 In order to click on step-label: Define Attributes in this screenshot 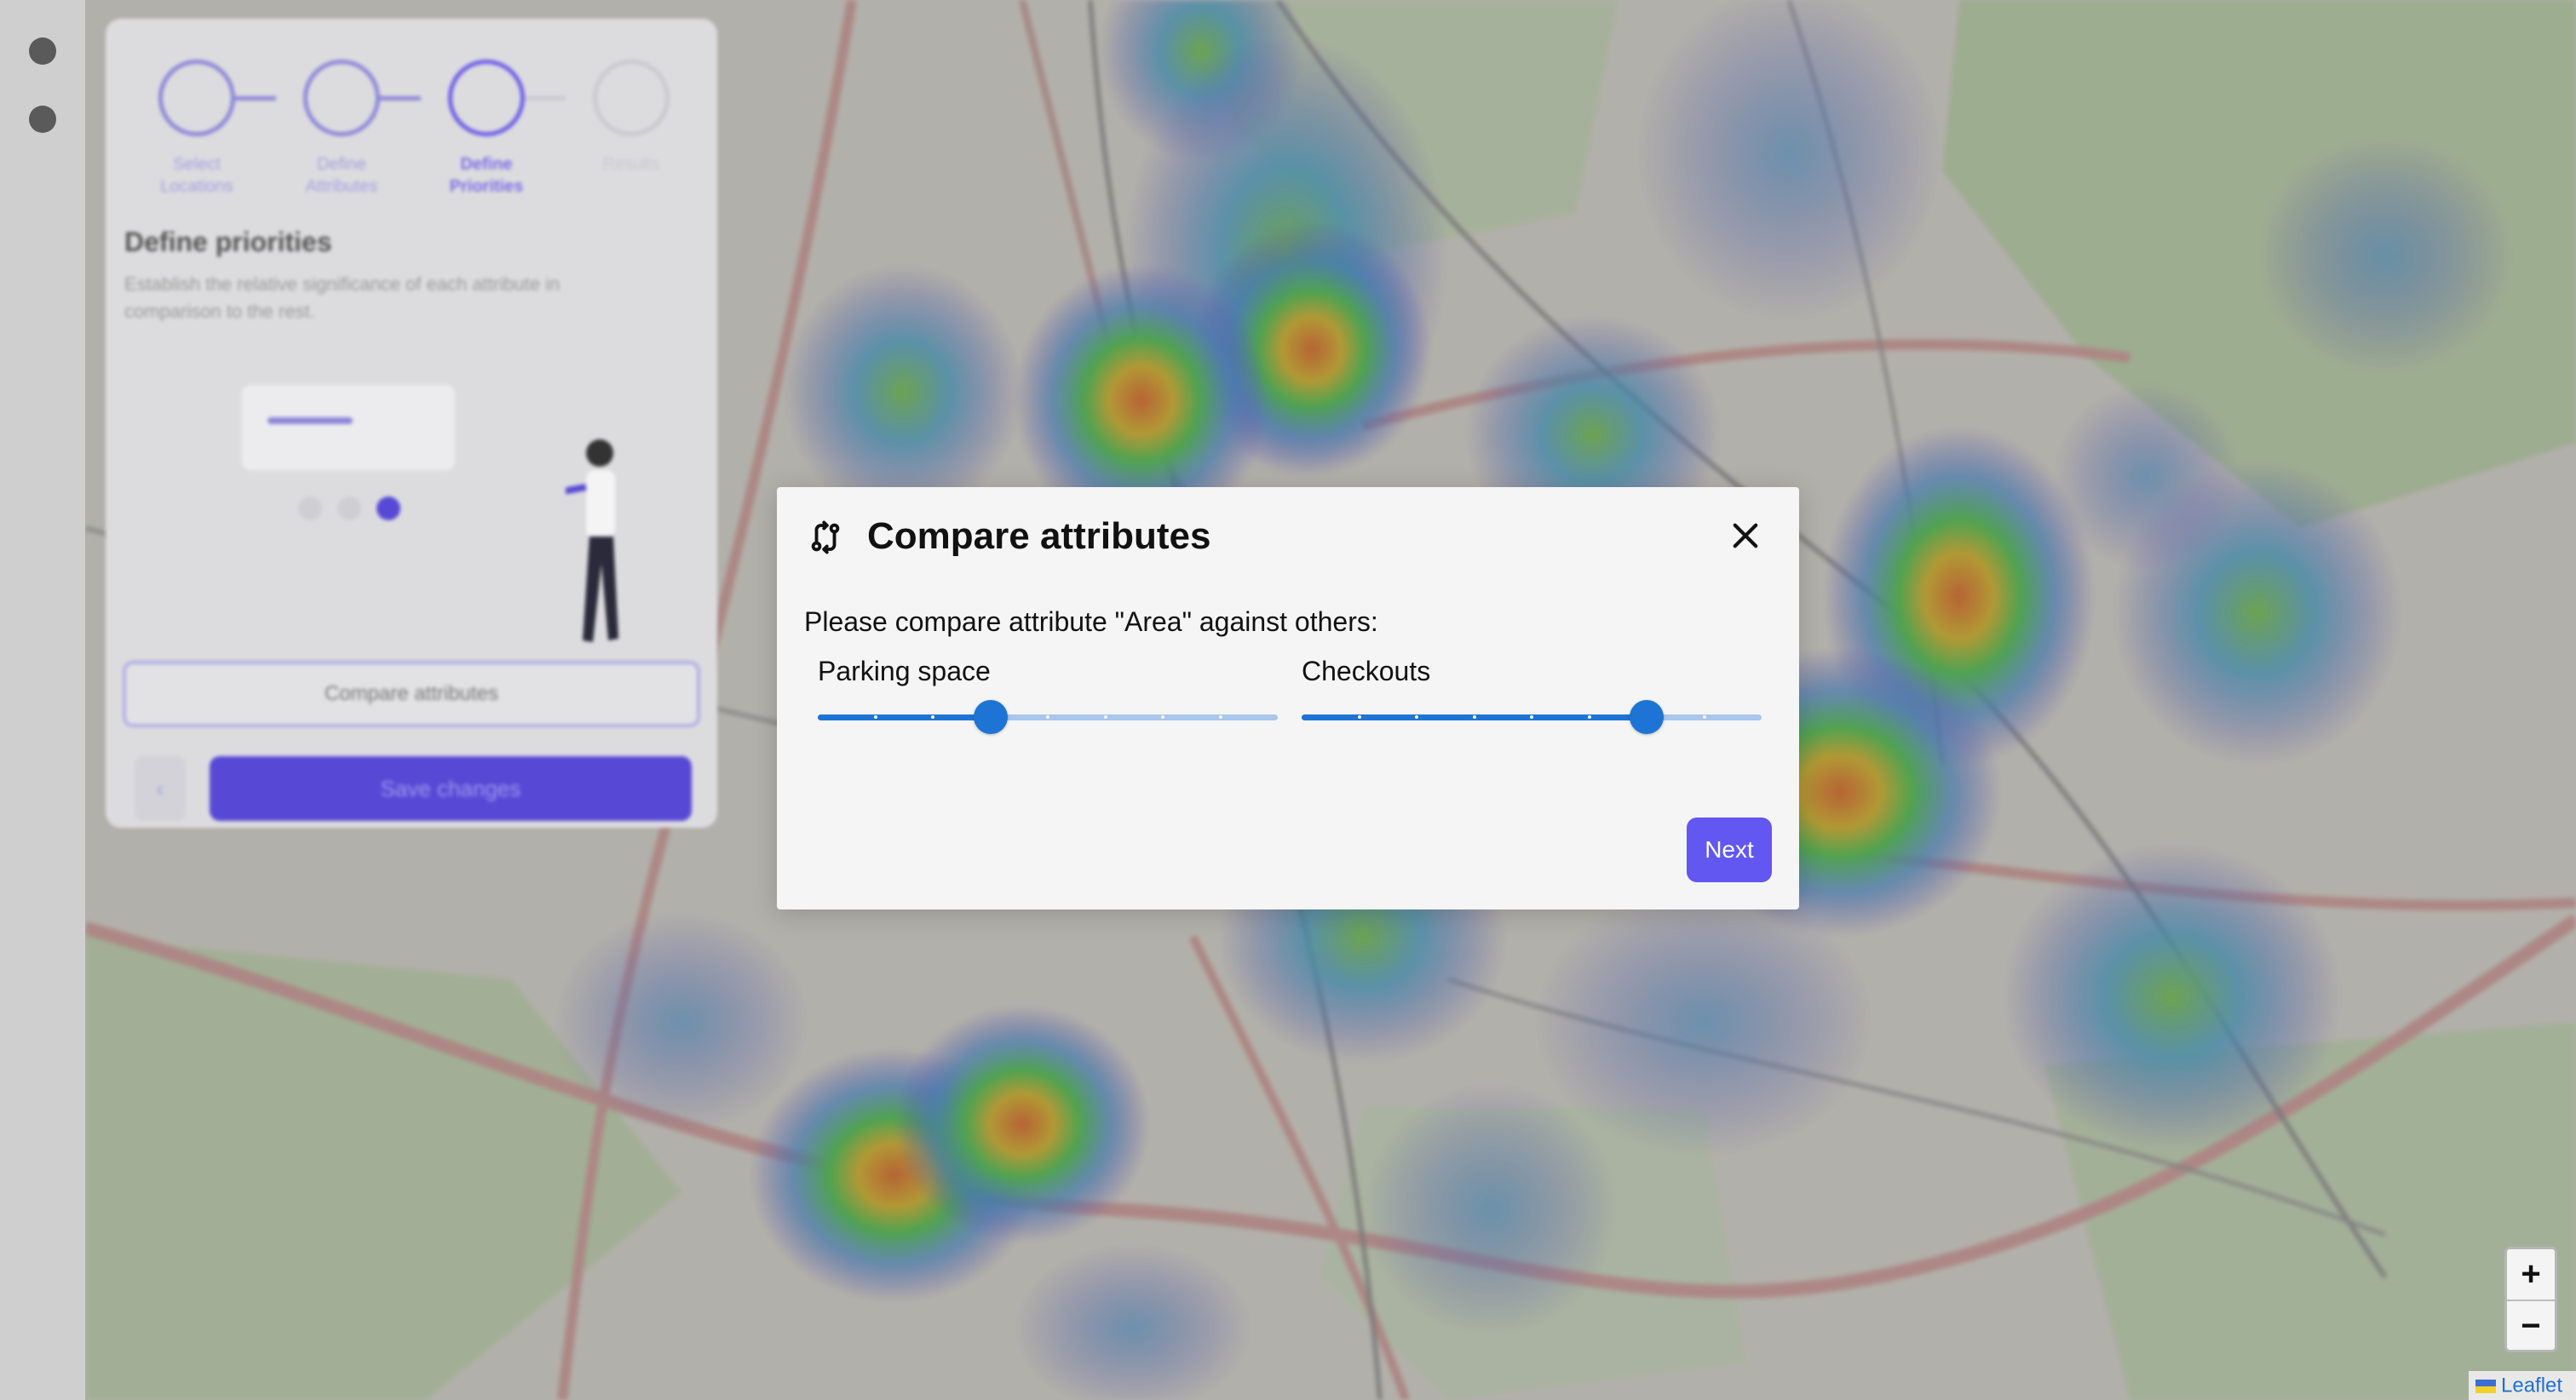, I will do `click(342, 175)`.